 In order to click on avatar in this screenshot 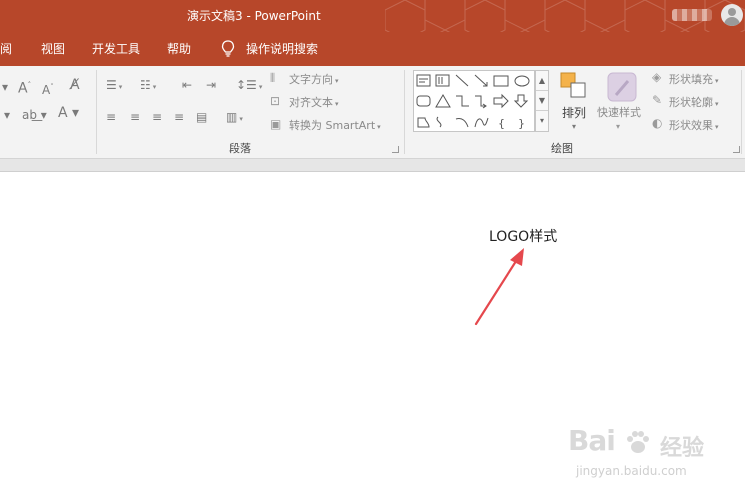, I will do `click(732, 15)`.